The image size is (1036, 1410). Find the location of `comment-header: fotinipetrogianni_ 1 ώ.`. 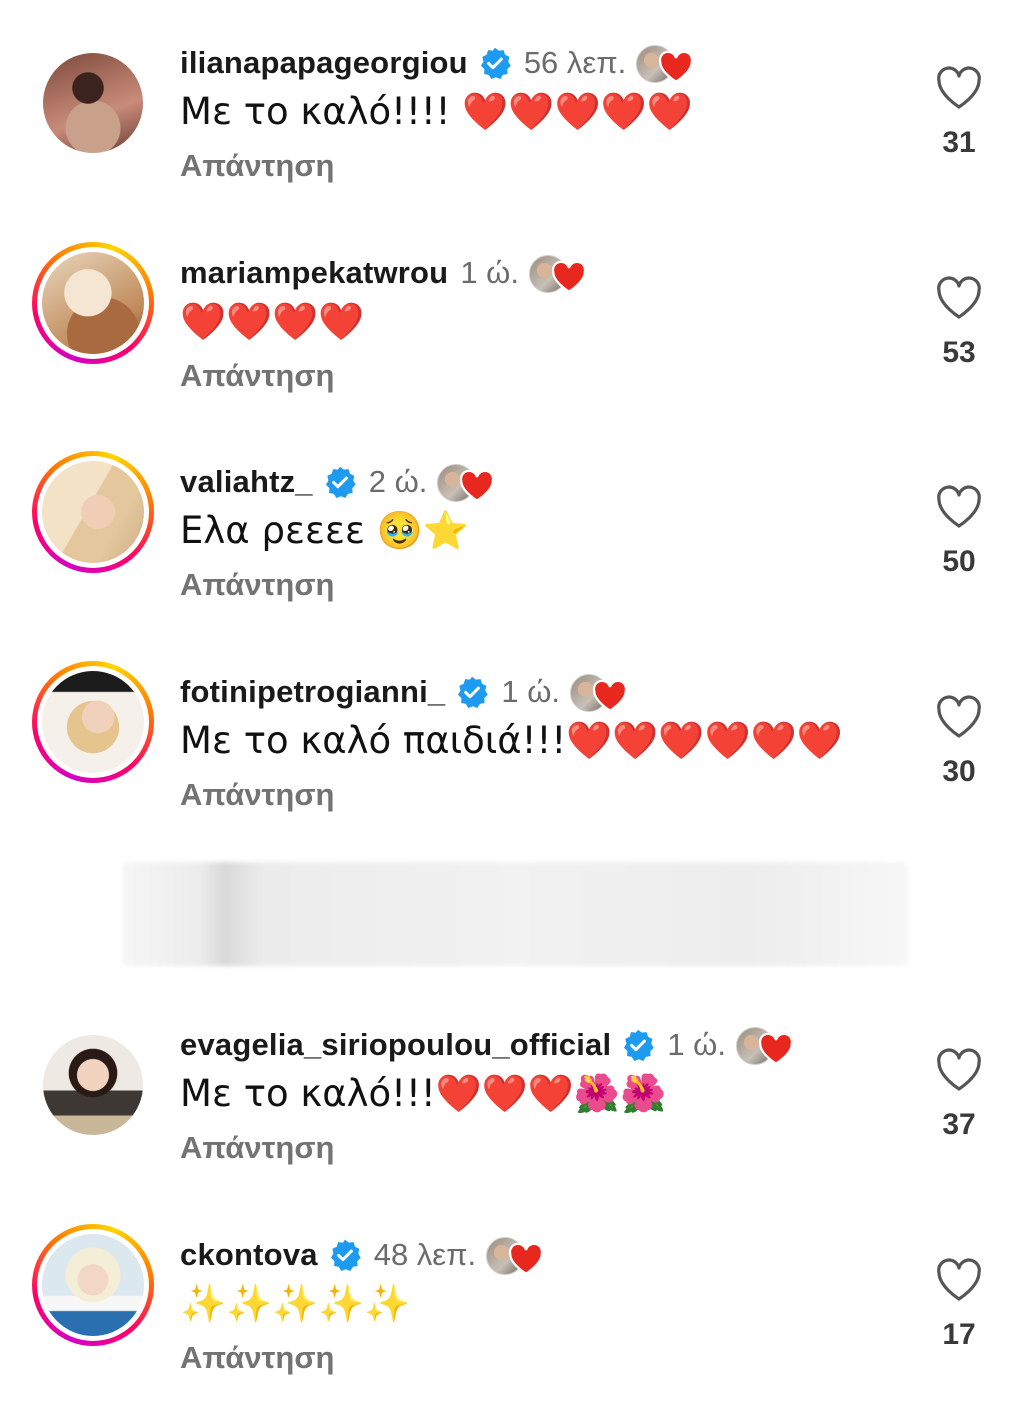

comment-header: fotinipetrogianni_ 1 ώ. is located at coordinates (407, 692).